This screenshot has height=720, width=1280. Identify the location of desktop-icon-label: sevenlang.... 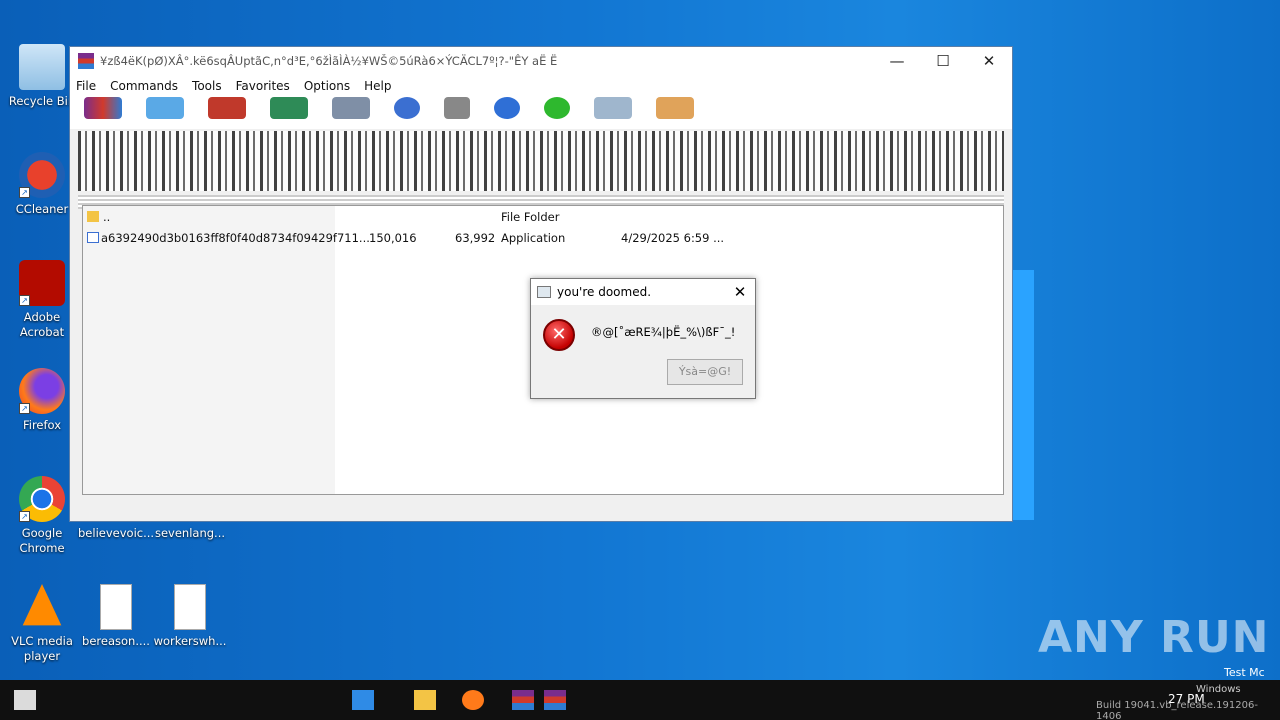
(190, 533).